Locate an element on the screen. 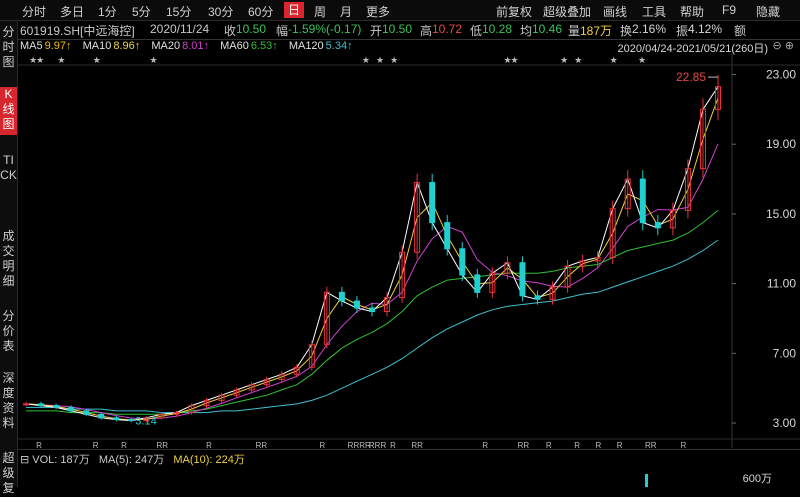 The width and height of the screenshot is (800, 497). r-mark: RRRR is located at coordinates (359, 444).